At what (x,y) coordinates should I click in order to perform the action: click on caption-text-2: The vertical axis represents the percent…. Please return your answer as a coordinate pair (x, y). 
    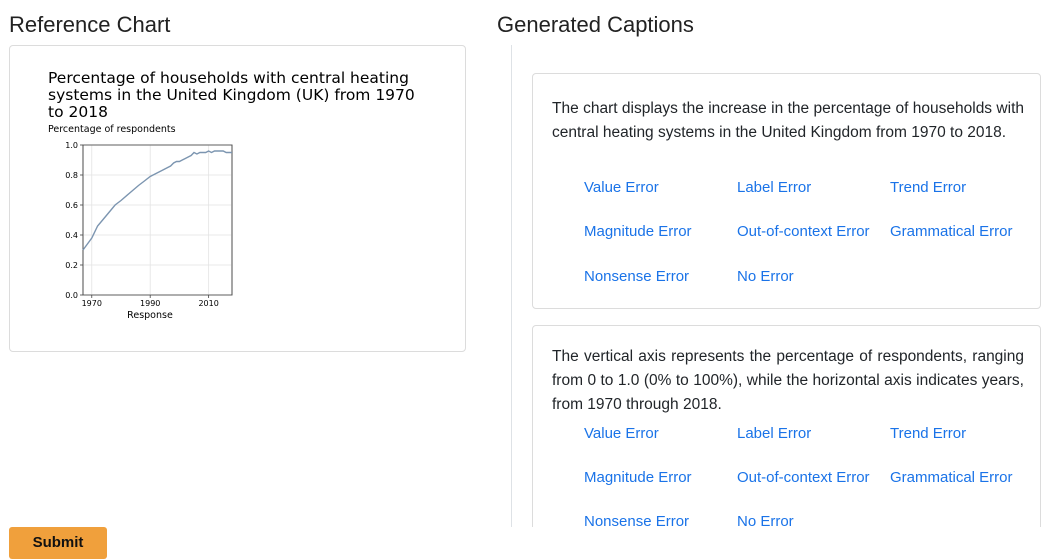
    Looking at the image, I should click on (788, 380).